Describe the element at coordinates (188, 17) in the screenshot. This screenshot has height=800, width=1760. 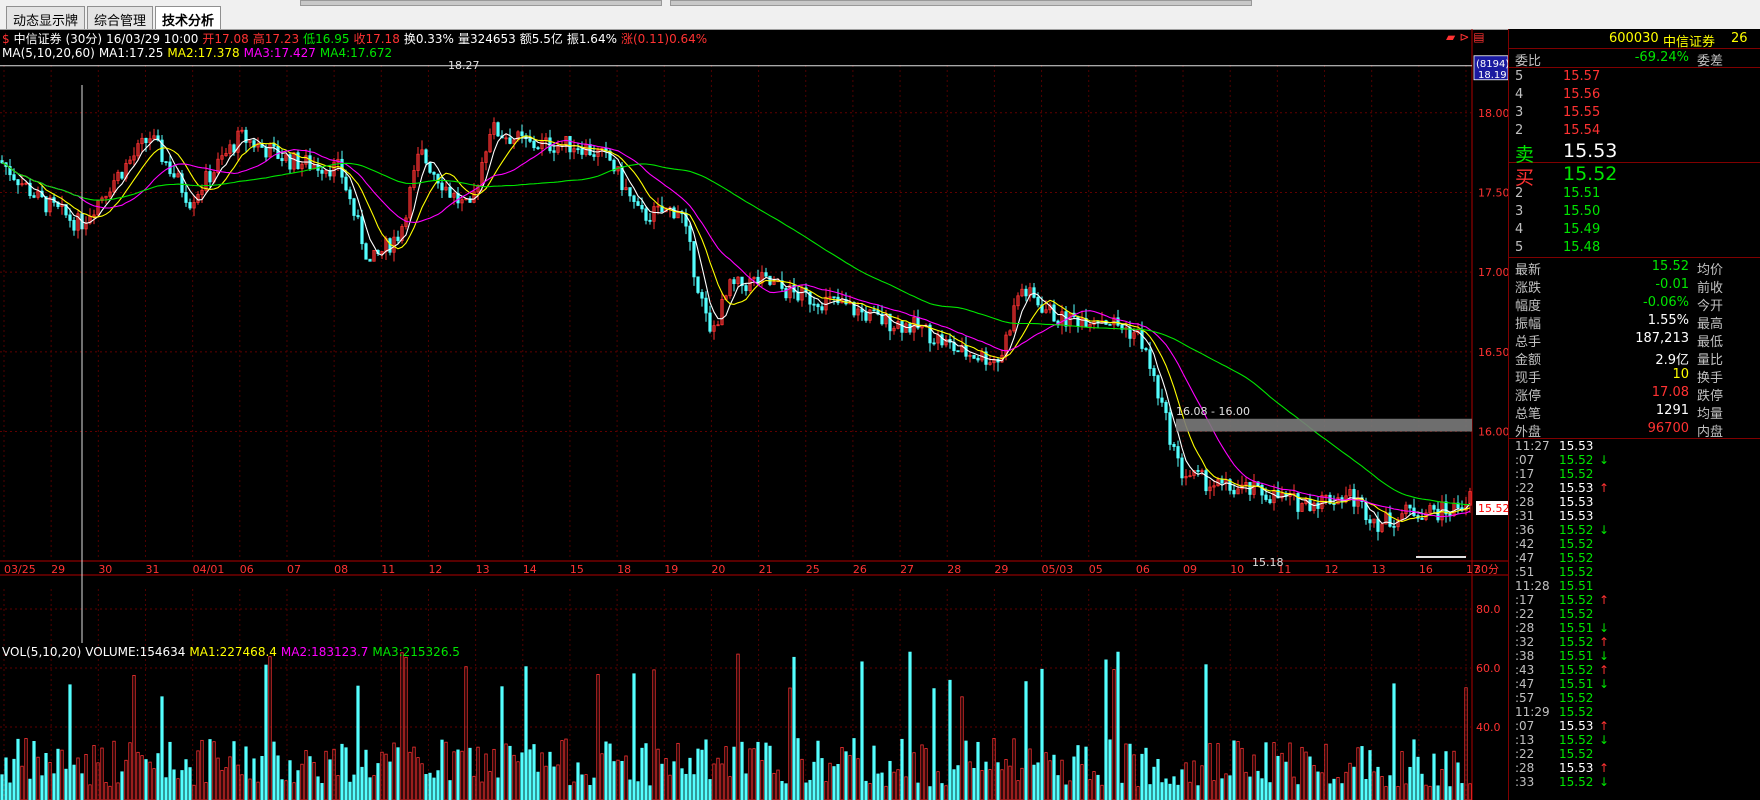
I see `tab-technical-analysis: 技术分析` at that location.